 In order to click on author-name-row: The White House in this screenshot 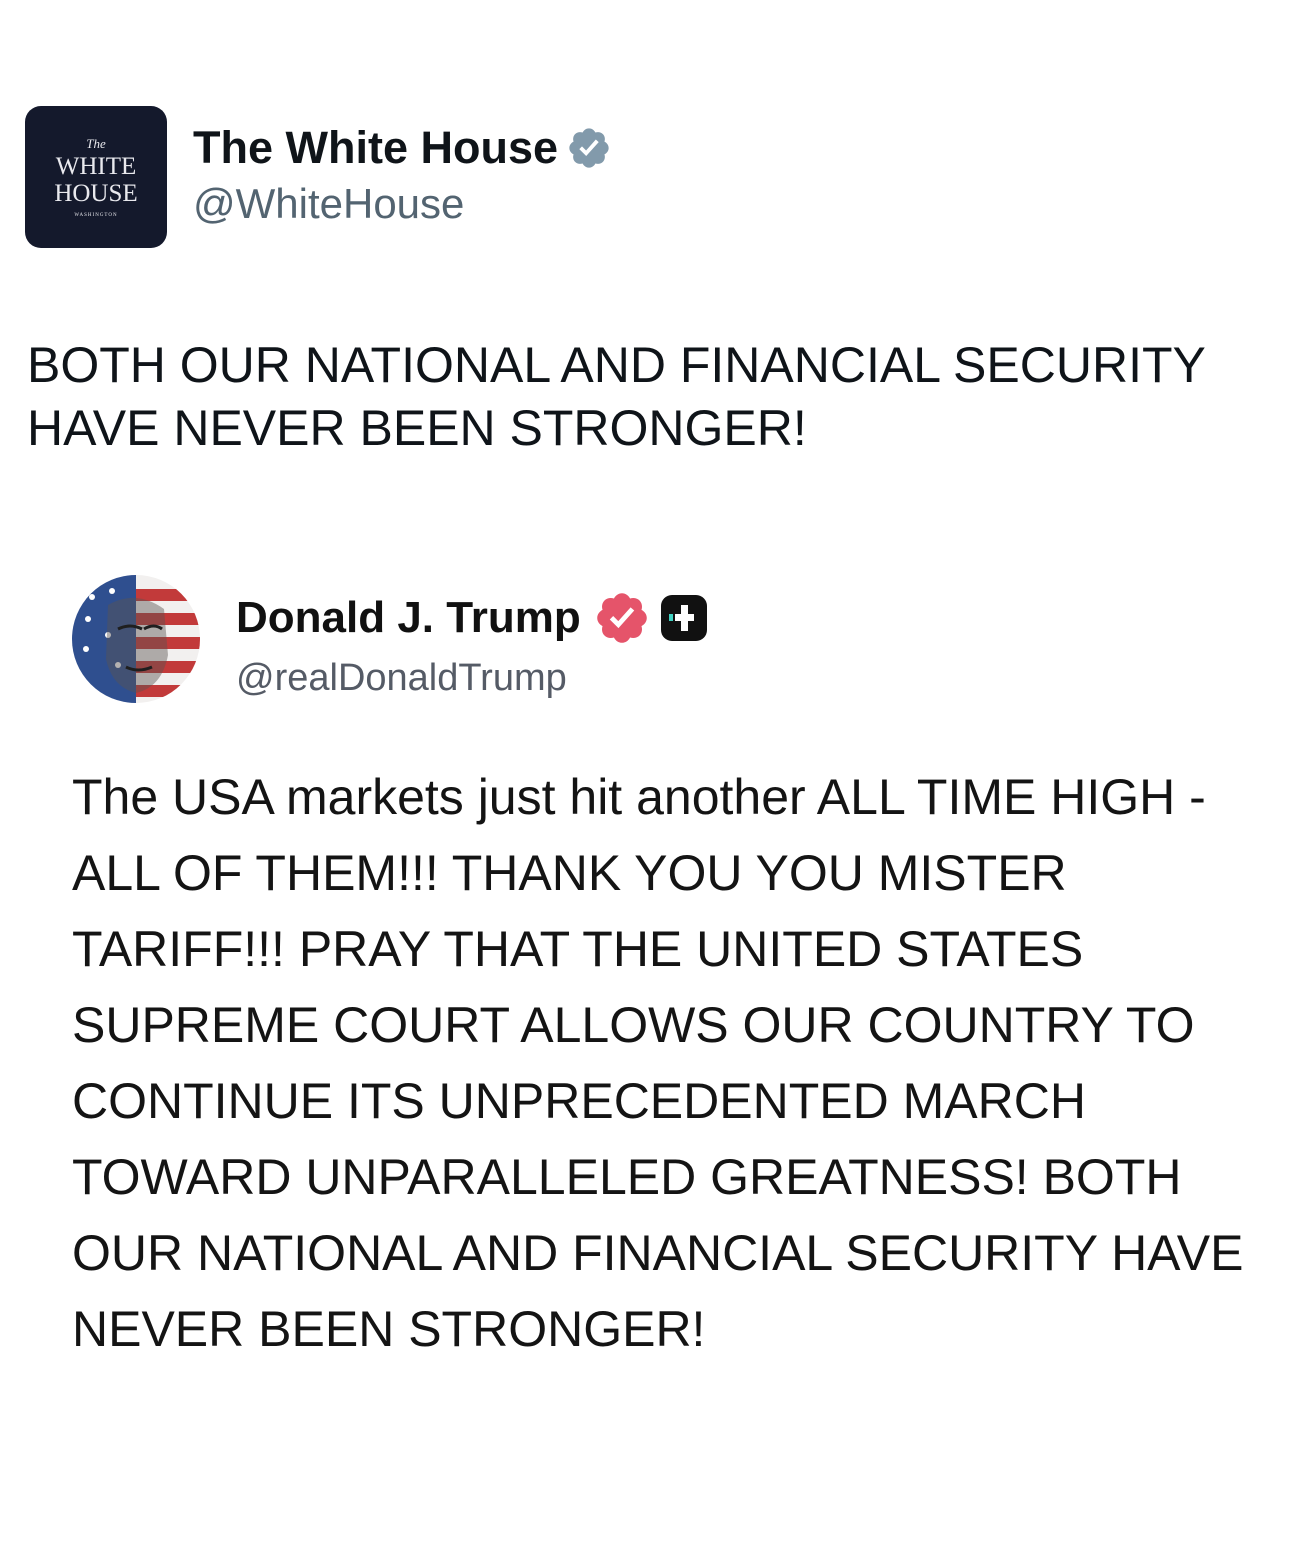, I will do `click(402, 148)`.